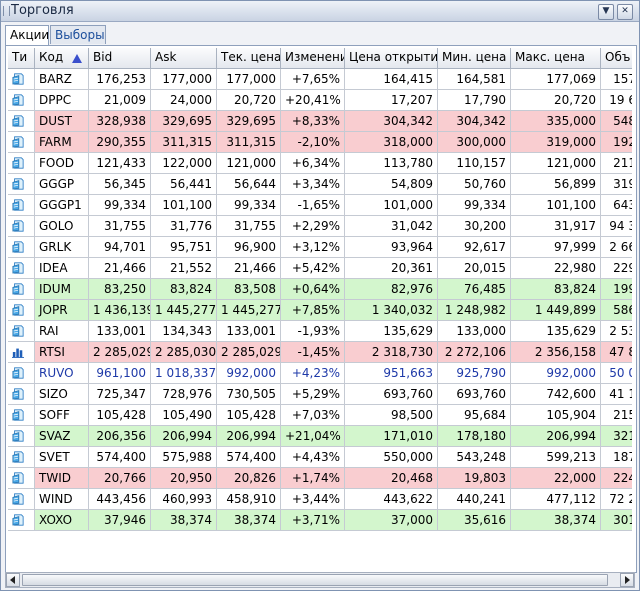 The image size is (640, 591). What do you see at coordinates (474, 163) in the screenshot?
I see `col-low-cell: 110,157` at bounding box center [474, 163].